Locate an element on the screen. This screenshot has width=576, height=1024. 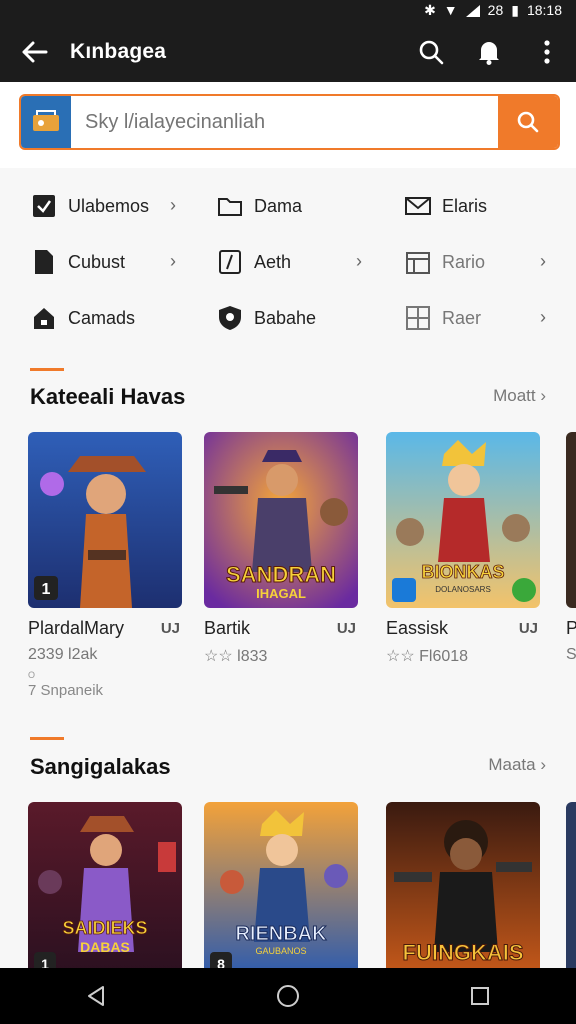
game-card: SANDRAN IHAGAL Bartik UJ ☆☆ l833 is located at coordinates (281, 548).